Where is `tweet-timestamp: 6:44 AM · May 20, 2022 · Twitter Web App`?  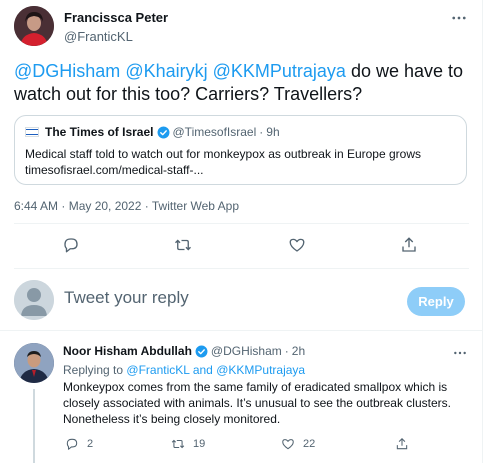
tweet-timestamp: 6:44 AM · May 20, 2022 · Twitter Web App is located at coordinates (126, 206).